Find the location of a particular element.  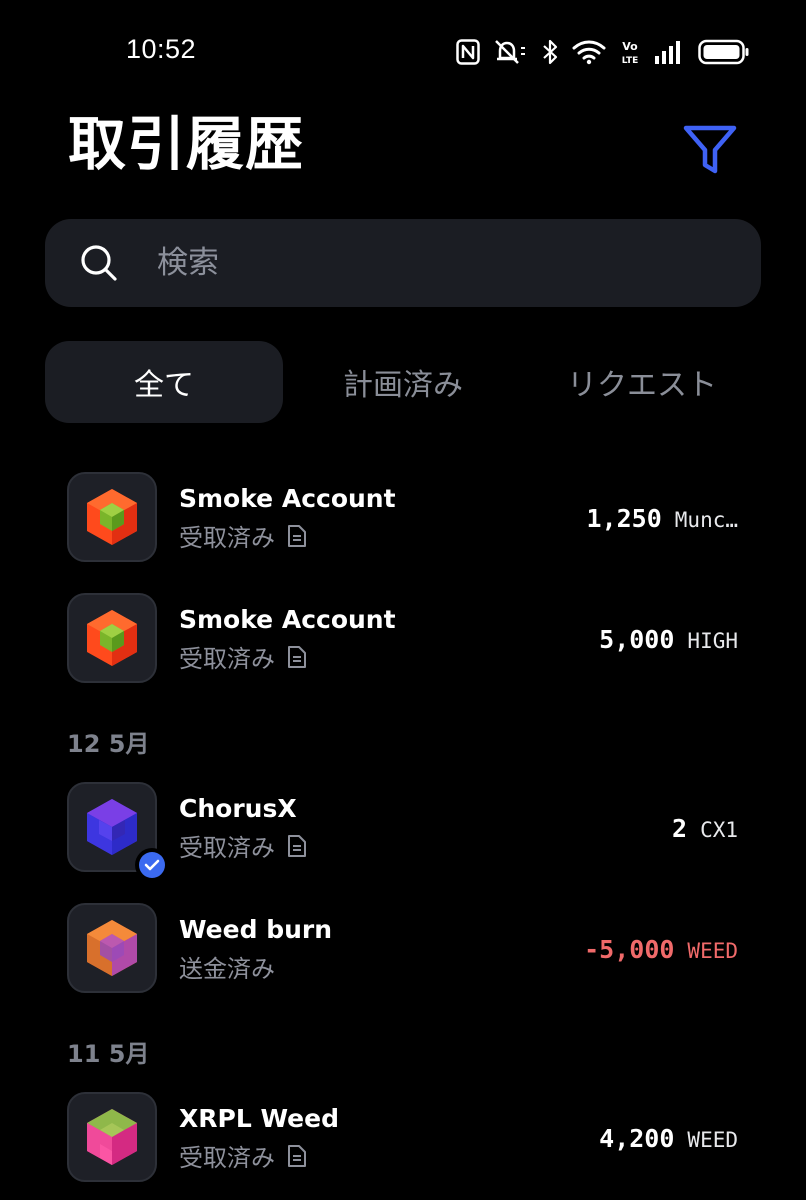

tab-bar: 全て 計画済み リクエスト is located at coordinates (403, 382).